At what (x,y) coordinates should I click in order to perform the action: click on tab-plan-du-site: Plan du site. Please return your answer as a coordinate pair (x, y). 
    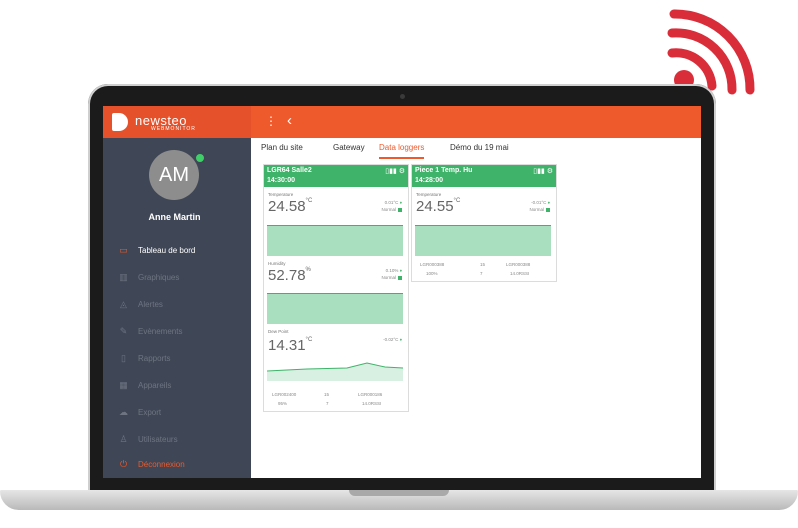
    Looking at the image, I should click on (282, 150).